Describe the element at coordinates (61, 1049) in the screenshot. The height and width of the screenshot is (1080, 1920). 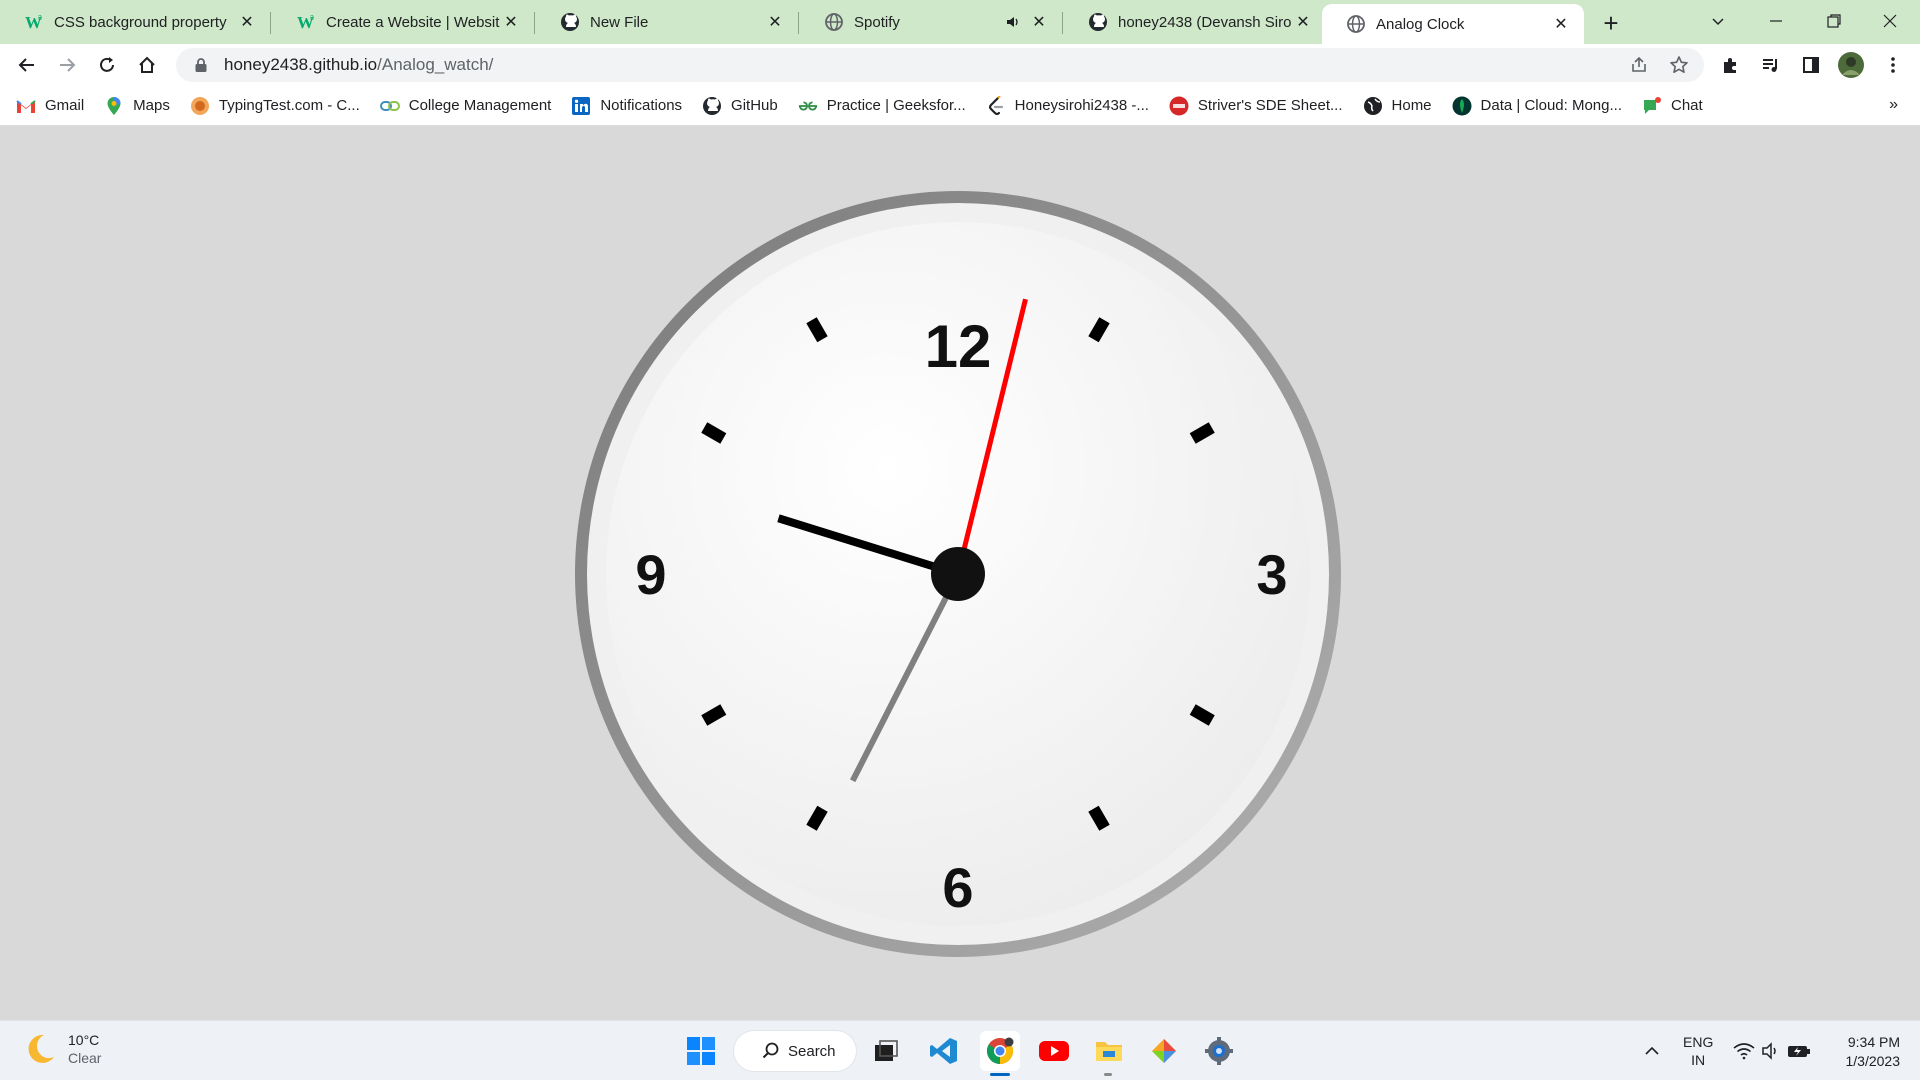
I see `weather-widget: 10°C Clear` at that location.